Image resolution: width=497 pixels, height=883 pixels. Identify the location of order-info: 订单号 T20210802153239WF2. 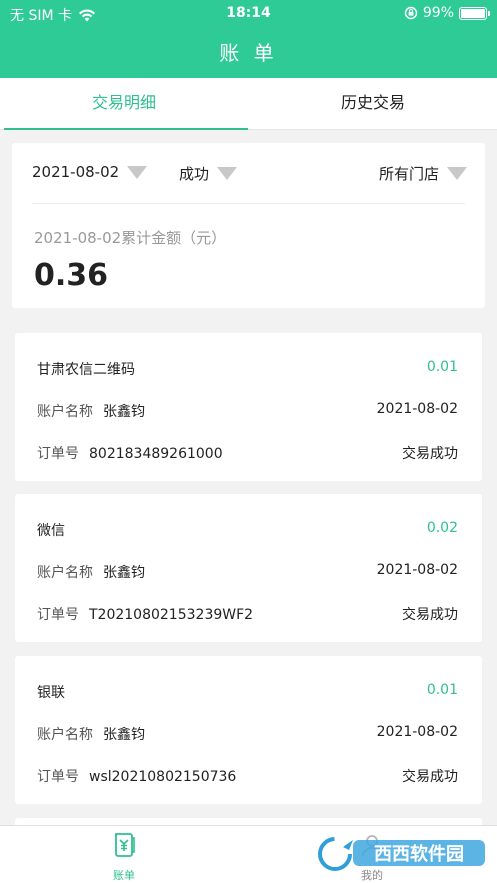
(145, 614).